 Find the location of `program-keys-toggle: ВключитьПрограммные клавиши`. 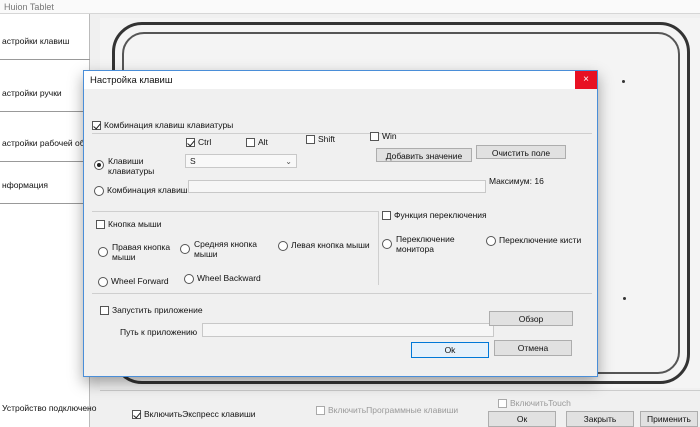

program-keys-toggle: ВключитьПрограммные клавиши is located at coordinates (387, 410).